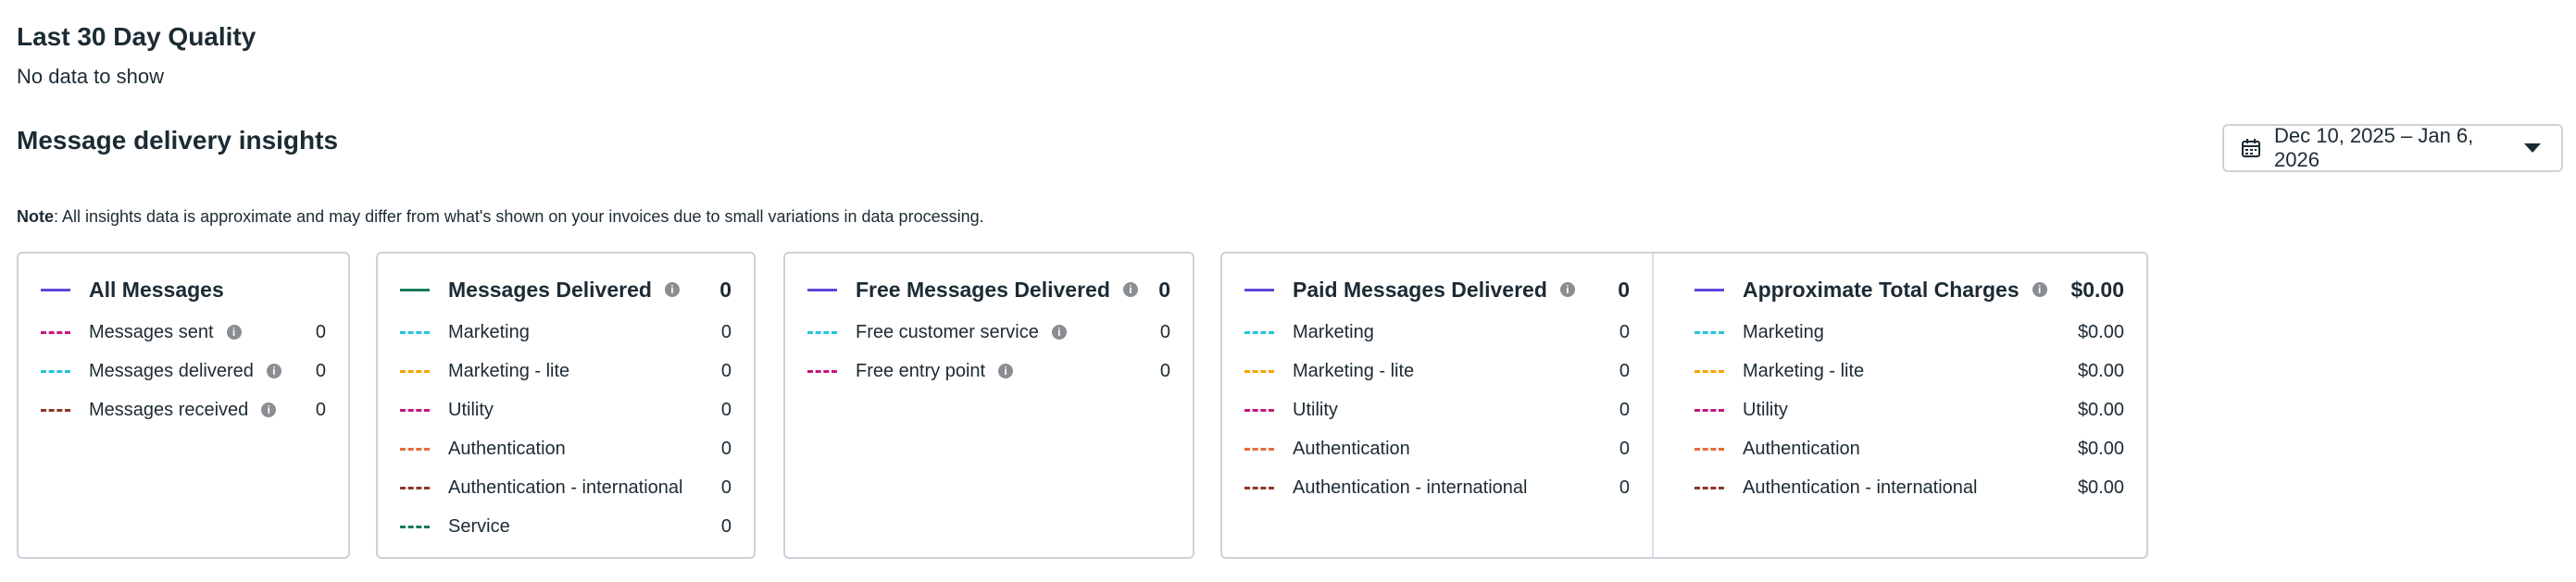  I want to click on card-header: All Messages, so click(183, 289).